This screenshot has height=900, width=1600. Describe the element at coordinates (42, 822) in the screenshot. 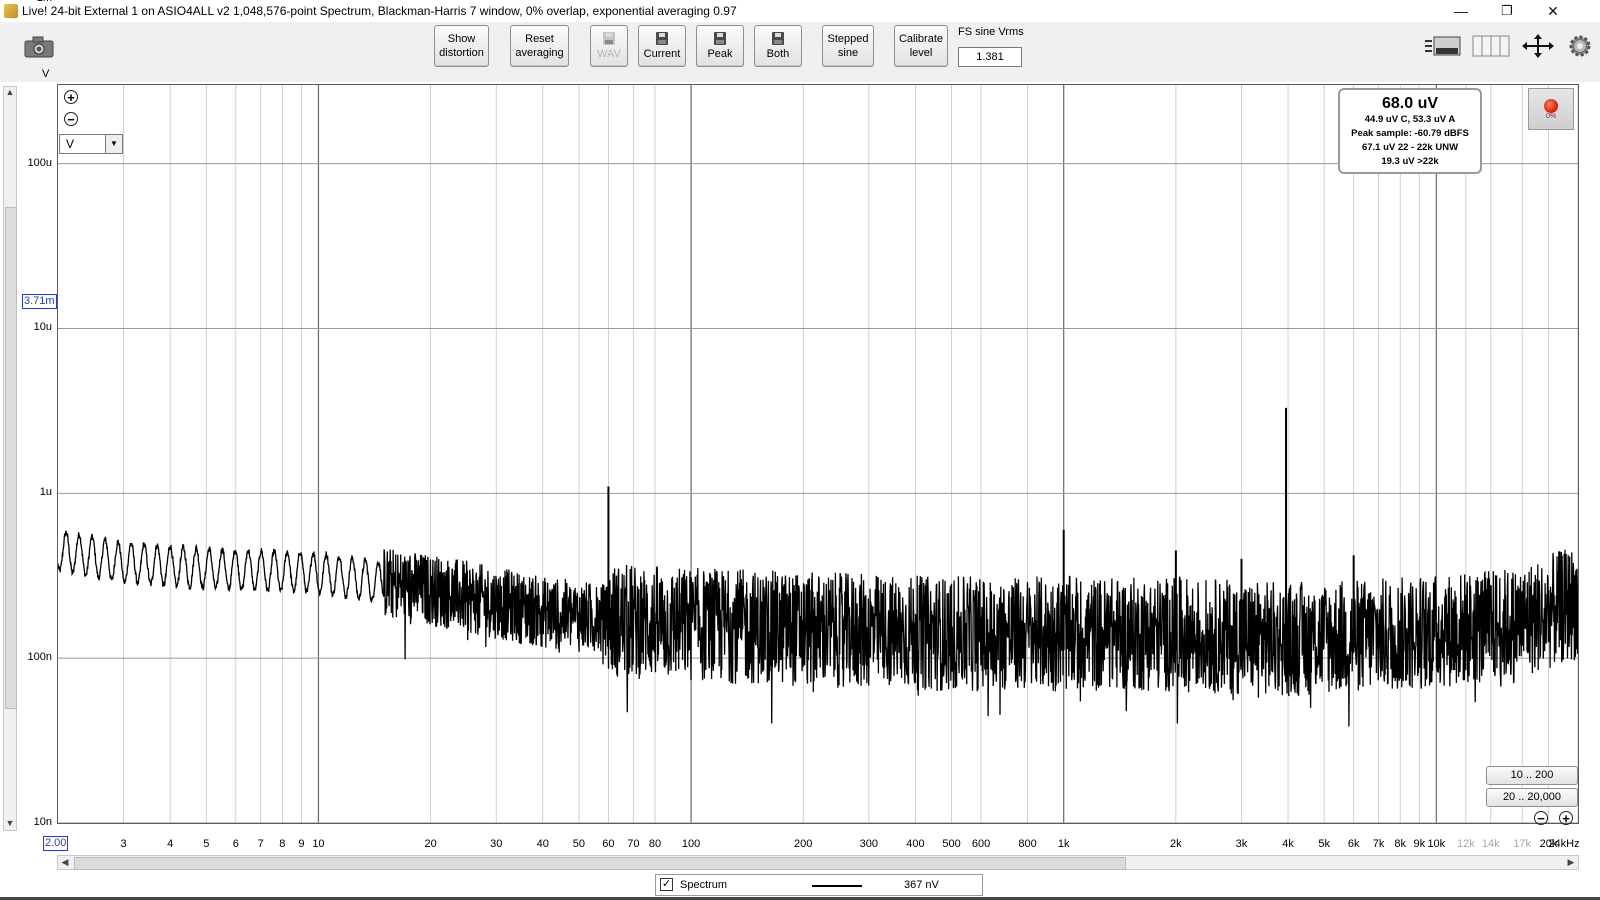

I see `y-tick-label: 10n` at that location.